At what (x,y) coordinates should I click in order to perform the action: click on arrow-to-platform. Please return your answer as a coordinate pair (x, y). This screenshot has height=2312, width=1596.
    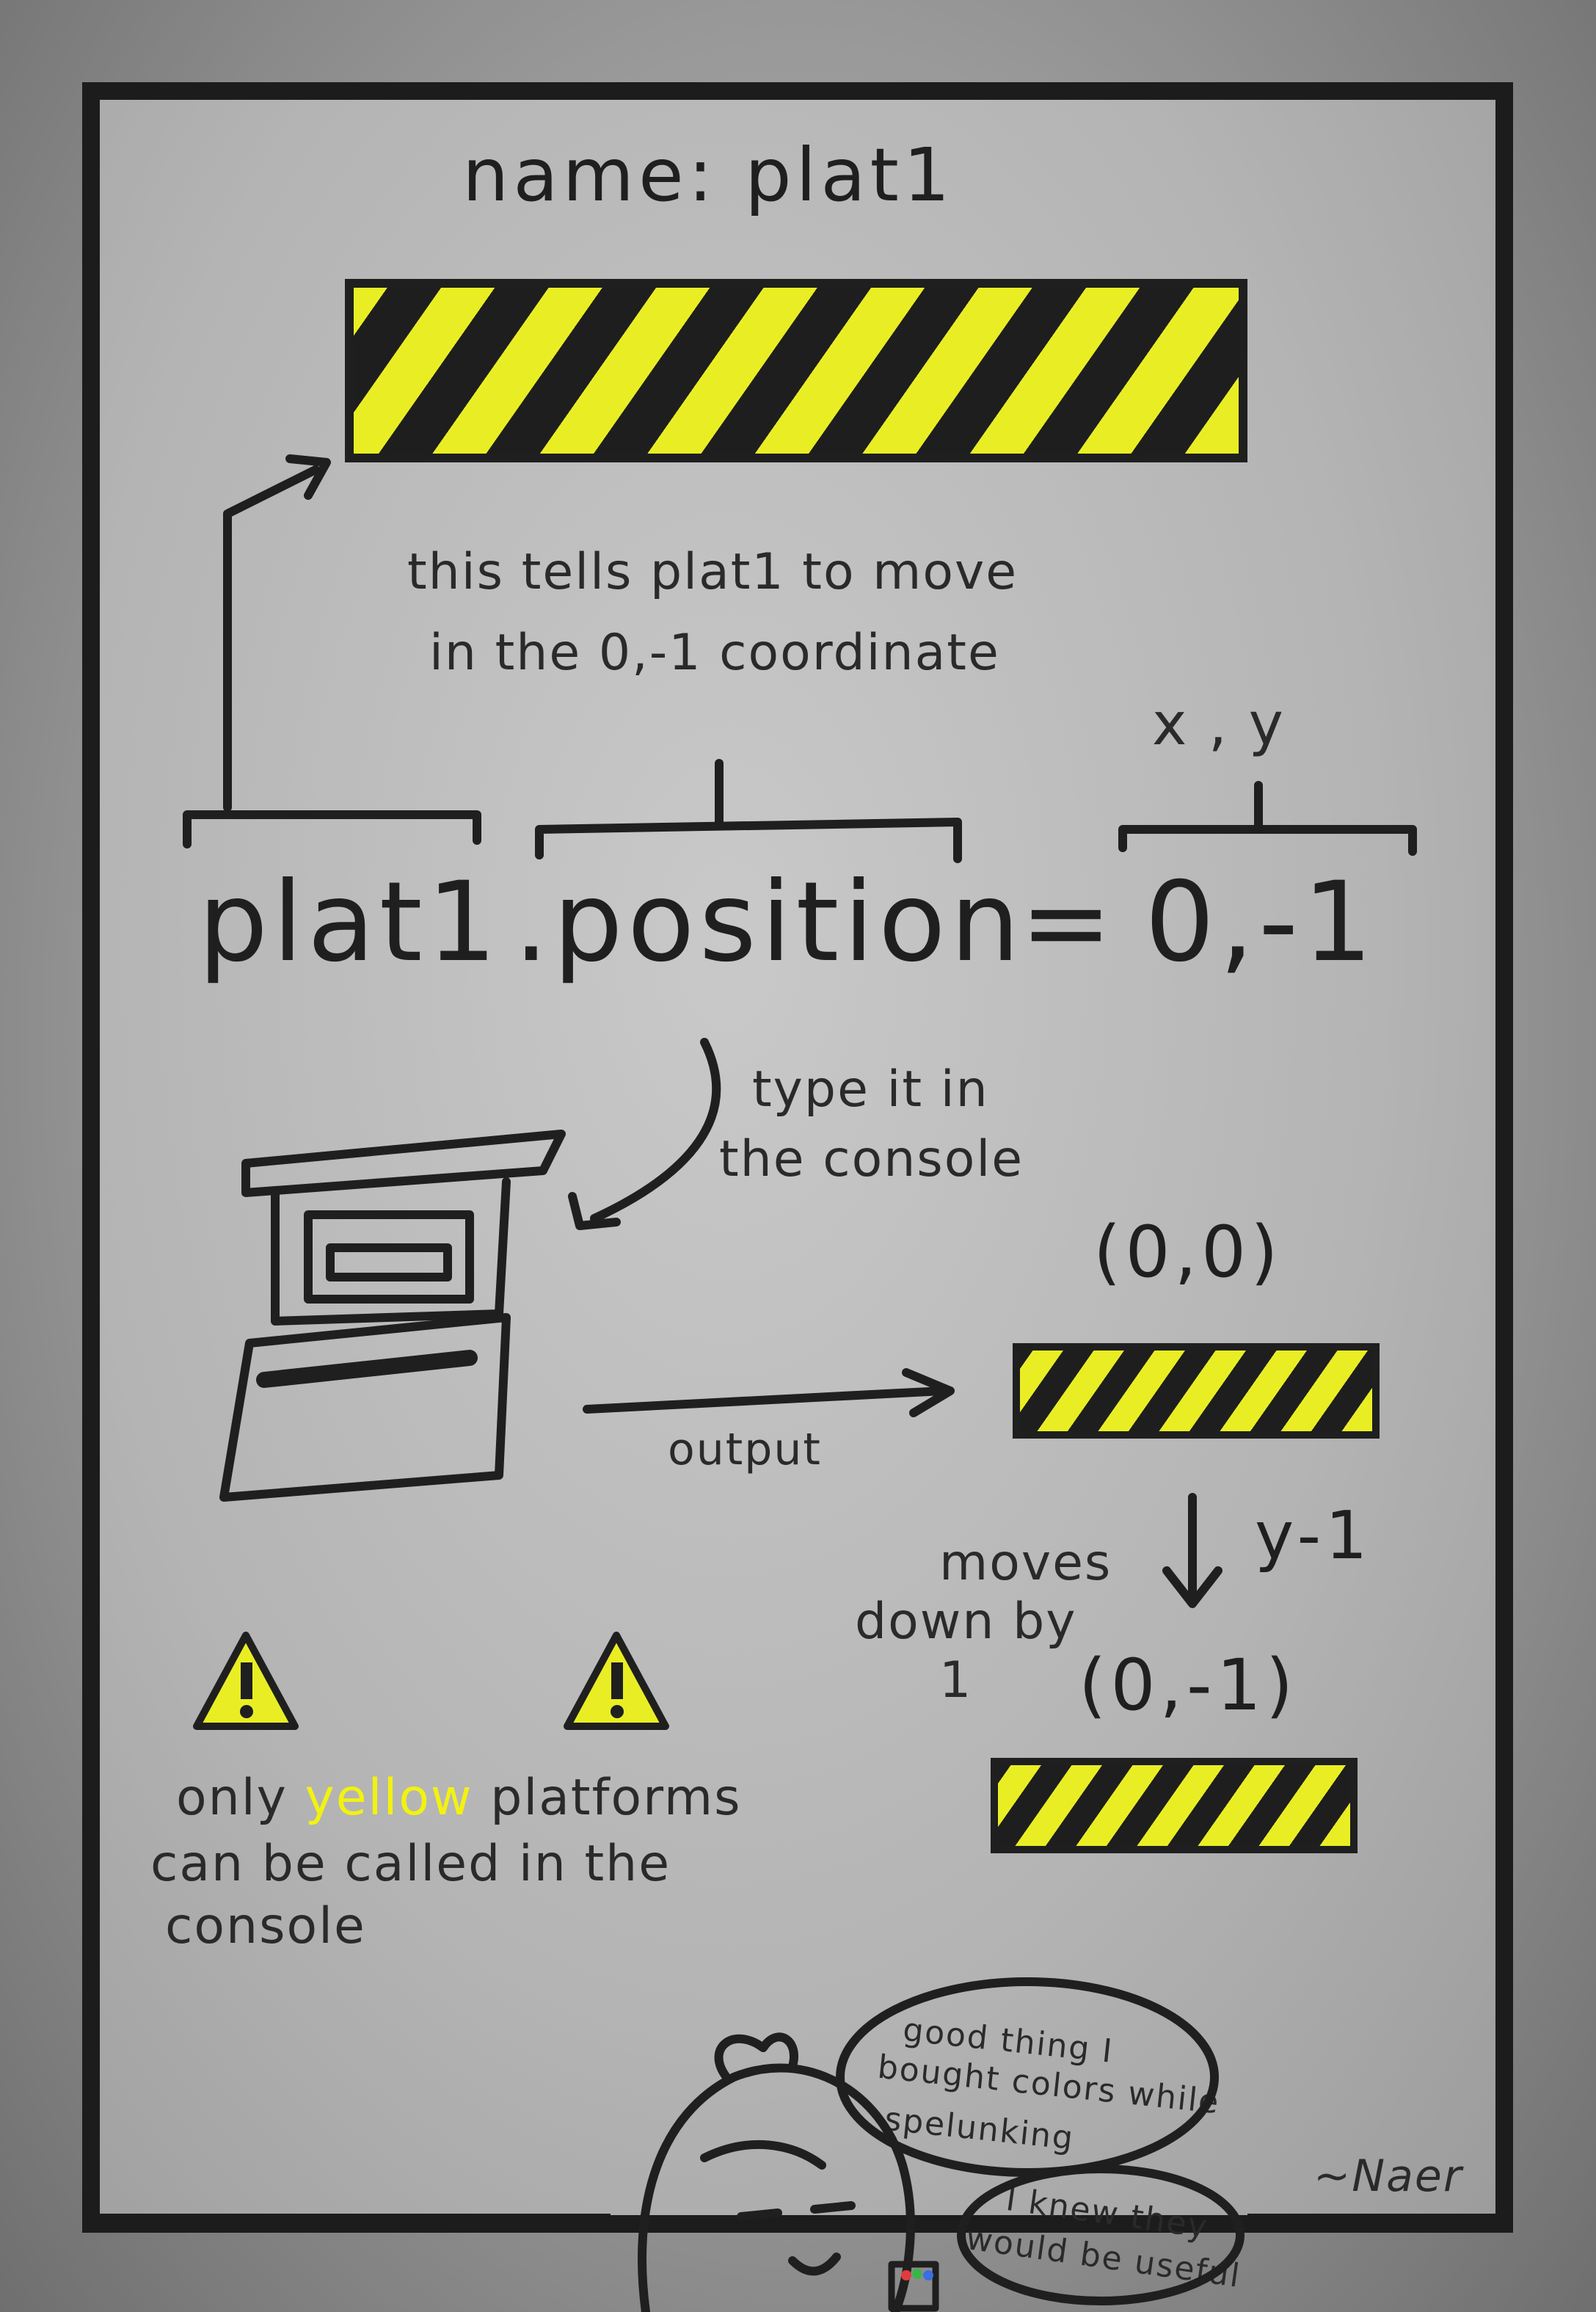
    Looking at the image, I should click on (271, 638).